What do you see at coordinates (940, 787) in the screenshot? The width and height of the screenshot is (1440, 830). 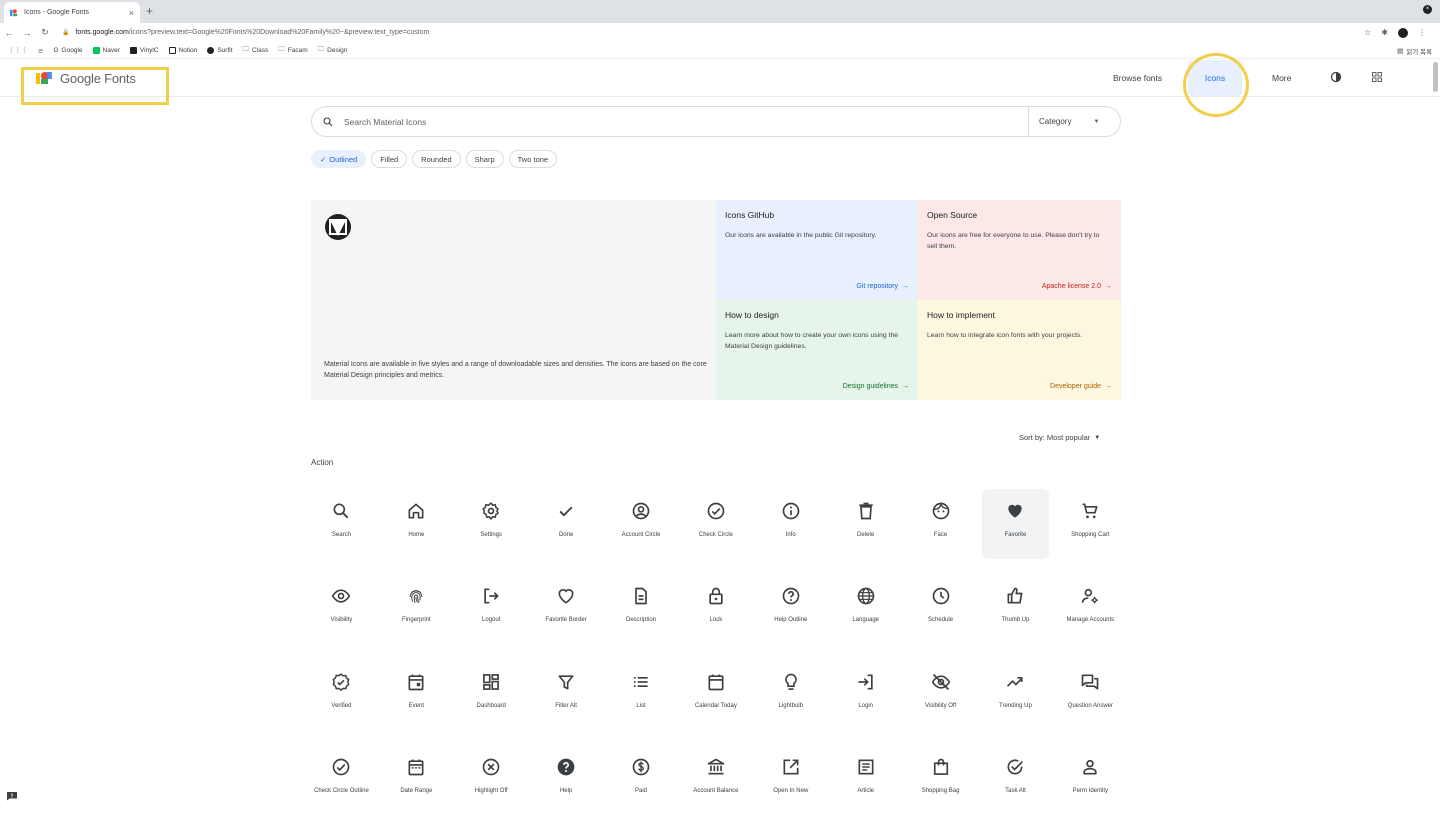 I see `icon-tile-shopping-bag: Shopping Bag` at bounding box center [940, 787].